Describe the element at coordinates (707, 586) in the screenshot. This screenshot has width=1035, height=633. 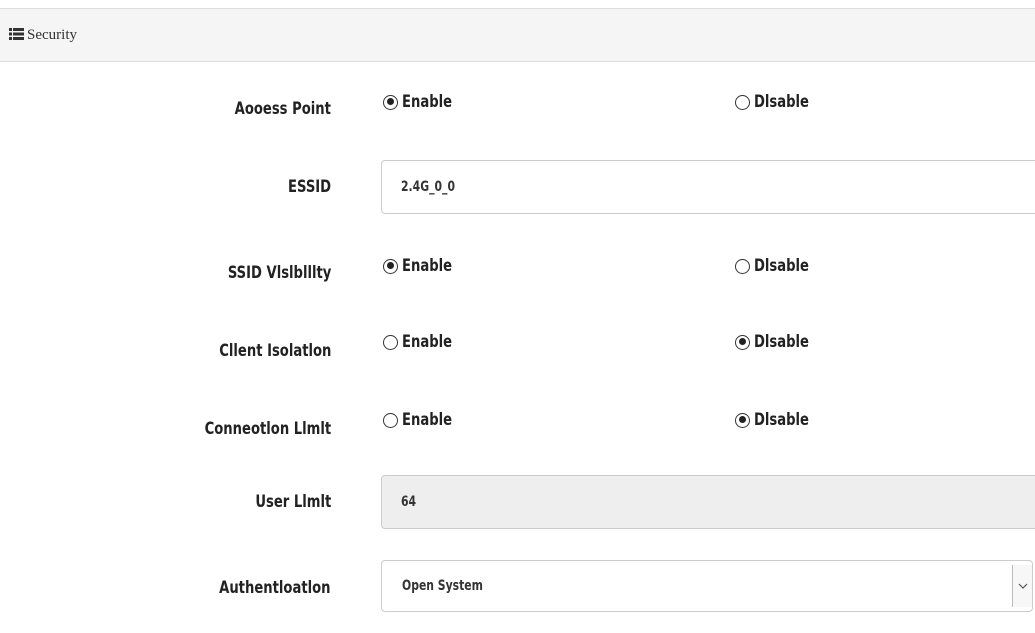
I see `authentication-select: Open System` at that location.